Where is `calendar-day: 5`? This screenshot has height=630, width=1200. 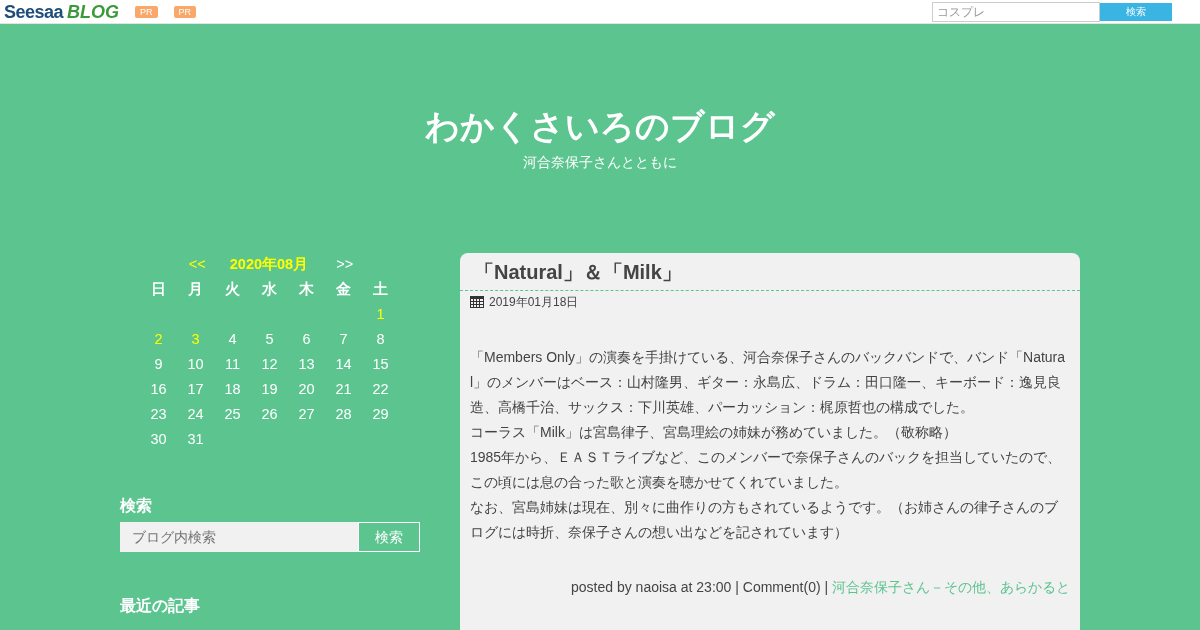 calendar-day: 5 is located at coordinates (269, 339).